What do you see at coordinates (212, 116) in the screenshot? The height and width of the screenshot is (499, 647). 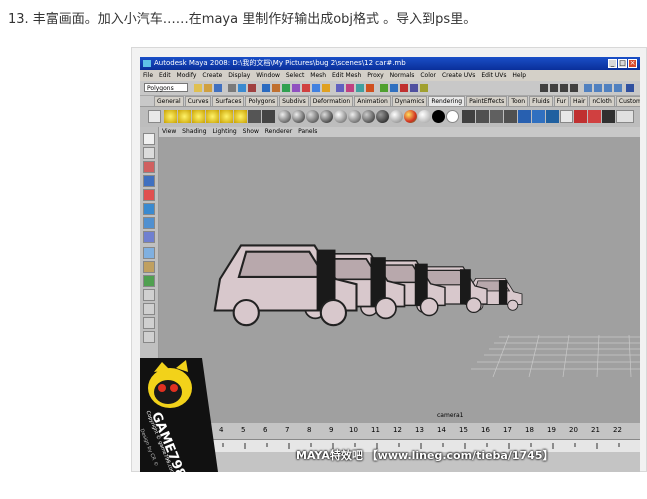 I see `spot-light-icon` at bounding box center [212, 116].